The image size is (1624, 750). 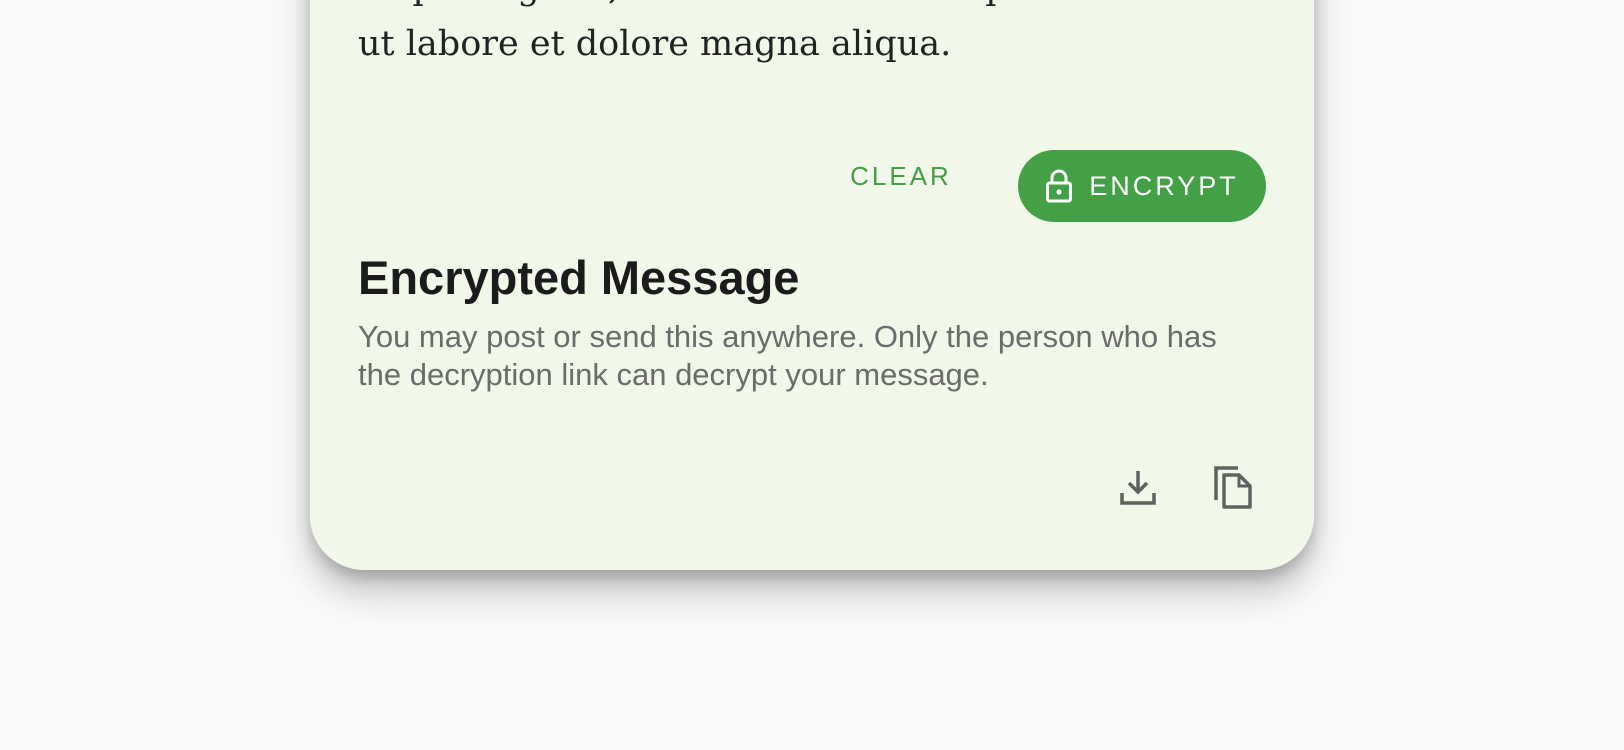 I want to click on encrypt-button: ENCRYPT, so click(x=1142, y=186).